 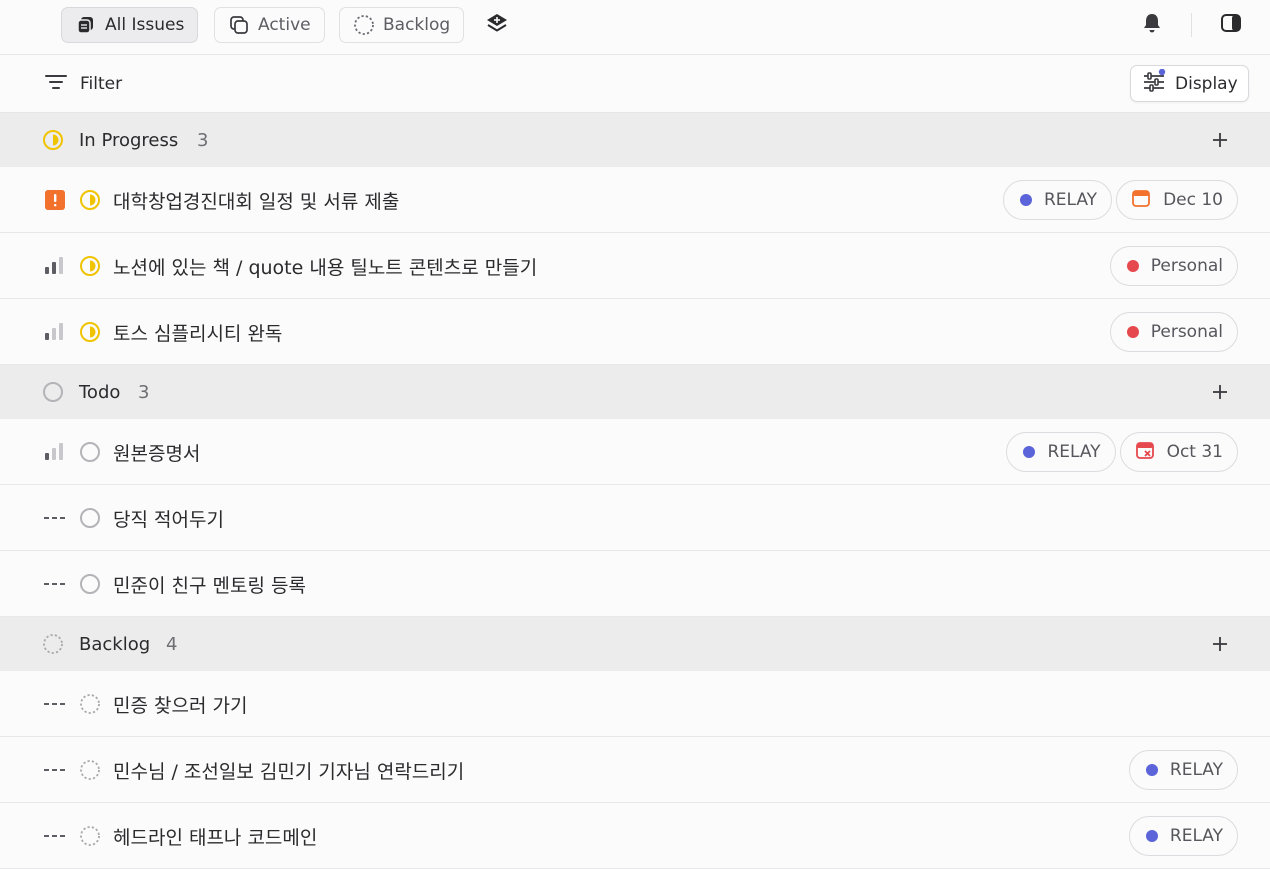 What do you see at coordinates (239, 25) in the screenshot?
I see `overlapping-squares-icon` at bounding box center [239, 25].